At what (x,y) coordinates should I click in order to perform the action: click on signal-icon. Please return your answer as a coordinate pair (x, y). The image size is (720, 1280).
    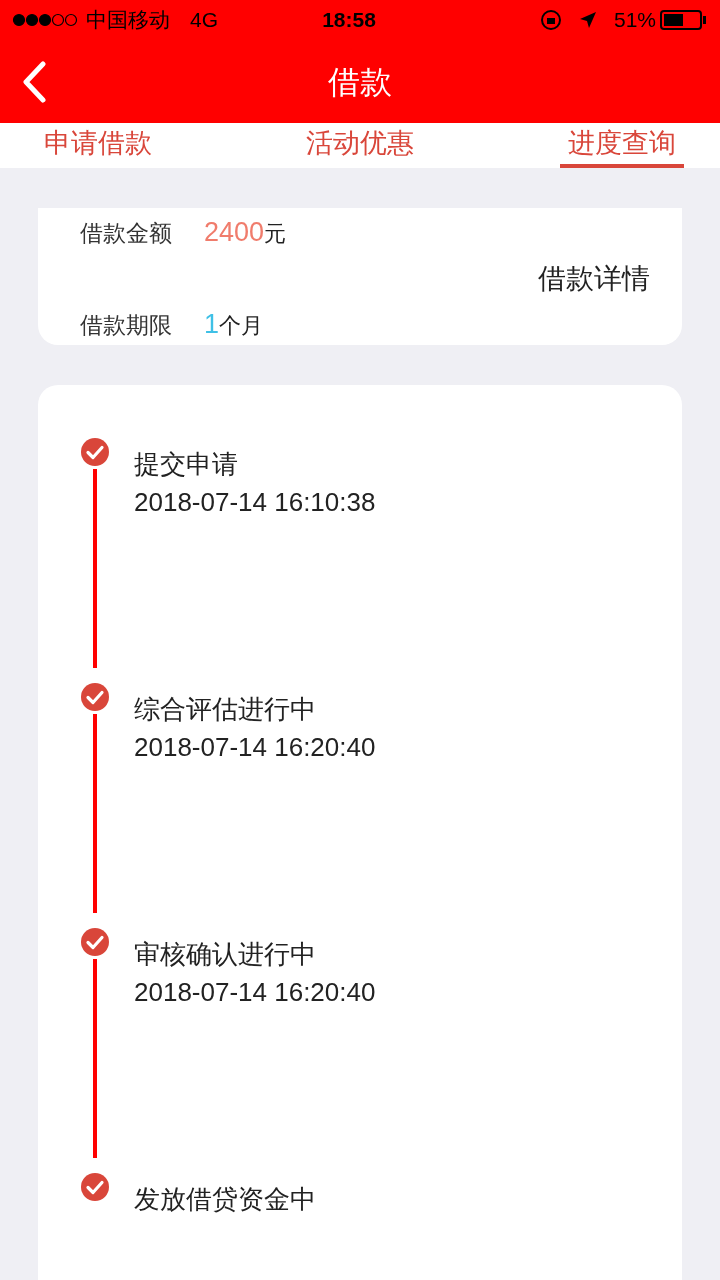
    Looking at the image, I should click on (45, 20).